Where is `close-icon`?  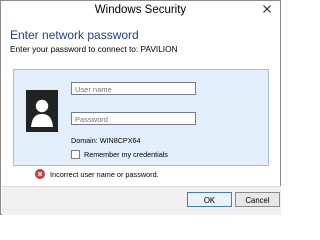
close-icon is located at coordinates (267, 9).